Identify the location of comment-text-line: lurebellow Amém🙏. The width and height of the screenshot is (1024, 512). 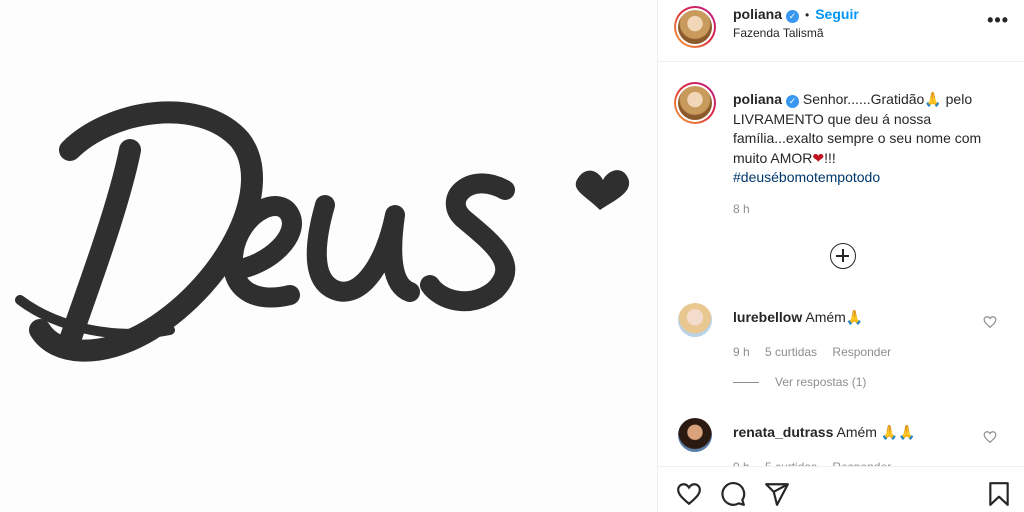
(798, 317).